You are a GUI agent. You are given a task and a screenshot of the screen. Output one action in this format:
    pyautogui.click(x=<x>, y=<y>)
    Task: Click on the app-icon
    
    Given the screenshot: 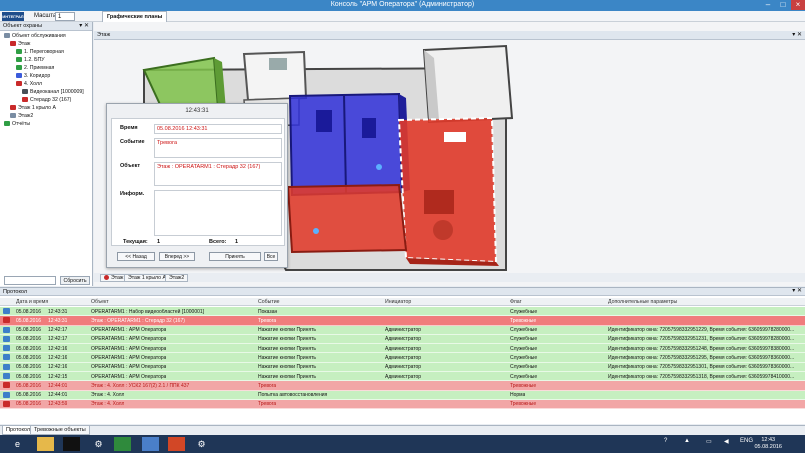 What is the action you would take?
    pyautogui.click(x=122, y=444)
    